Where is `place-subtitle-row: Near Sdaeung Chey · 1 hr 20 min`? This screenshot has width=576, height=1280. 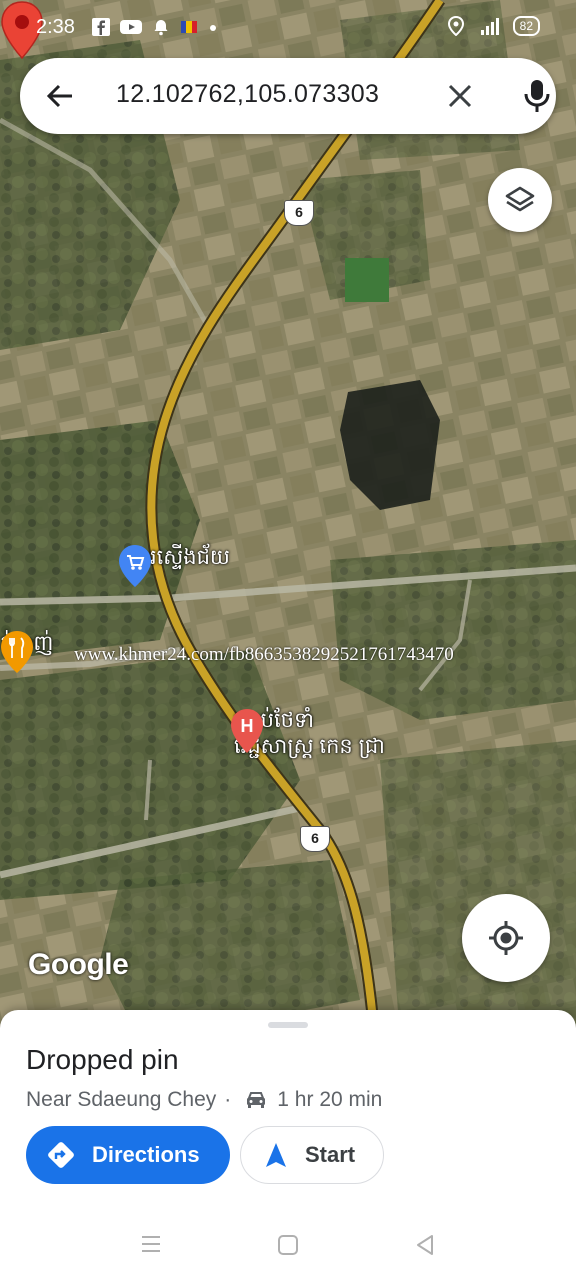
place-subtitle-row: Near Sdaeung Chey · 1 hr 20 min is located at coordinates (204, 1100).